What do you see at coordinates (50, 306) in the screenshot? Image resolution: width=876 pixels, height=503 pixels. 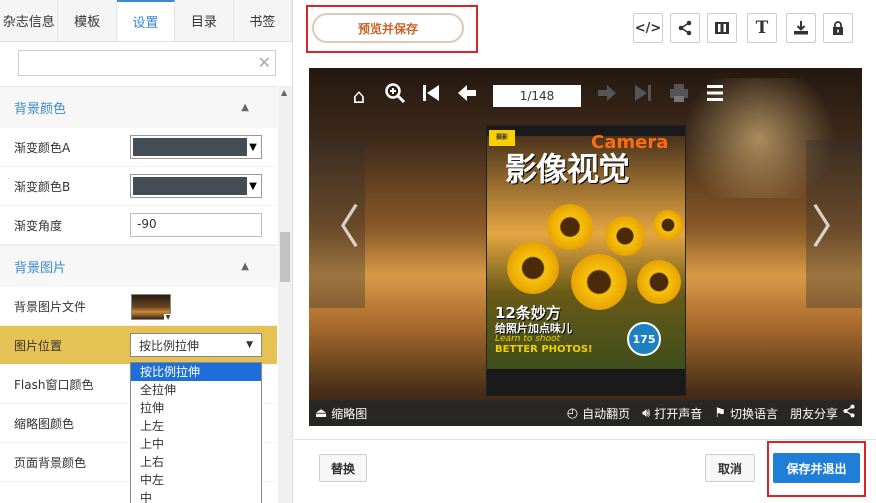 I see `prop-label: 背景图片文件` at bounding box center [50, 306].